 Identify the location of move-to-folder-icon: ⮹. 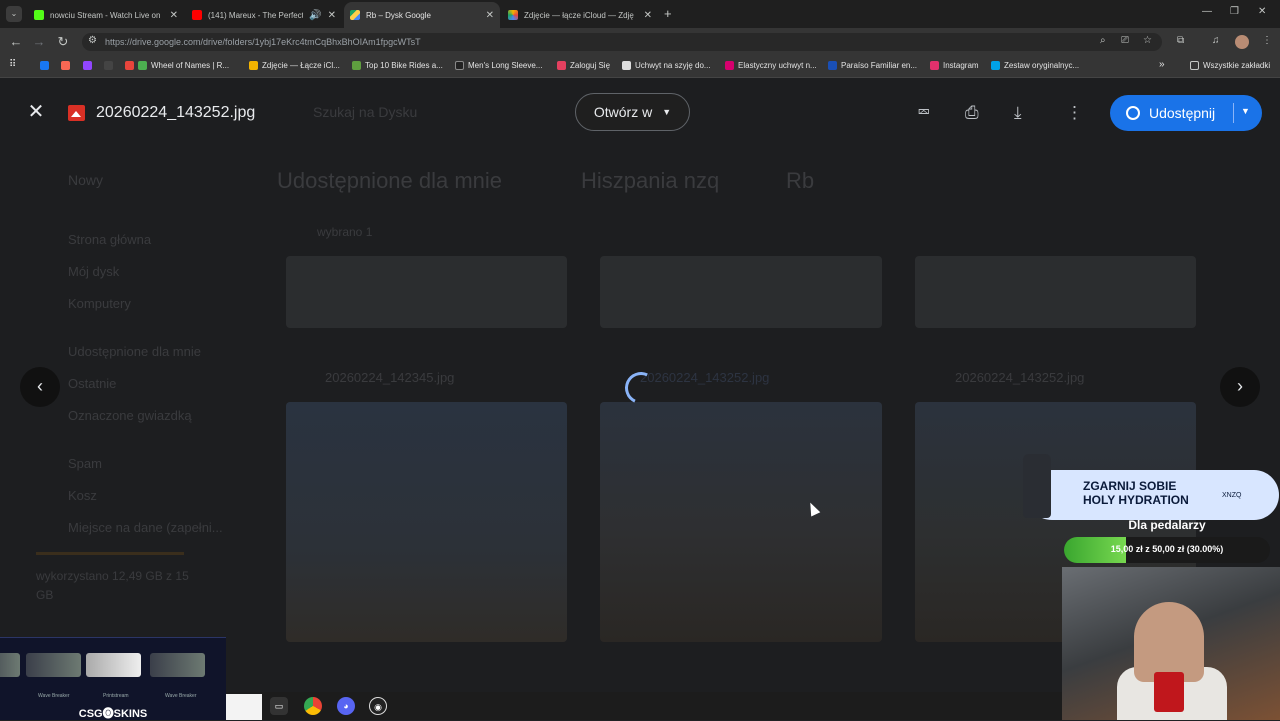
(924, 113).